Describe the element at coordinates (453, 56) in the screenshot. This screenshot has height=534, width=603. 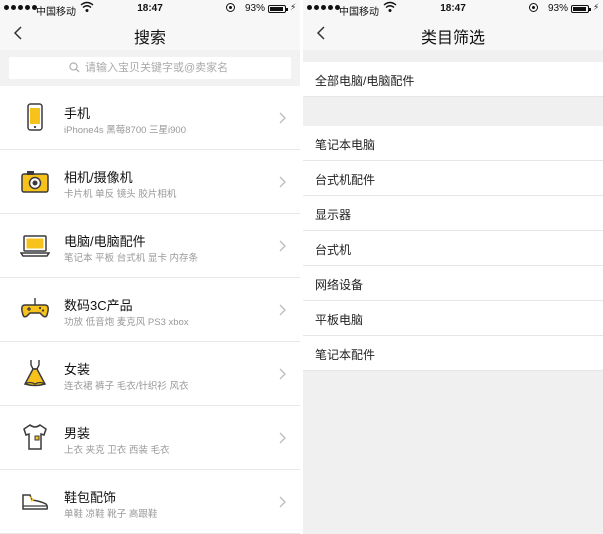
I see `section-spacer` at that location.